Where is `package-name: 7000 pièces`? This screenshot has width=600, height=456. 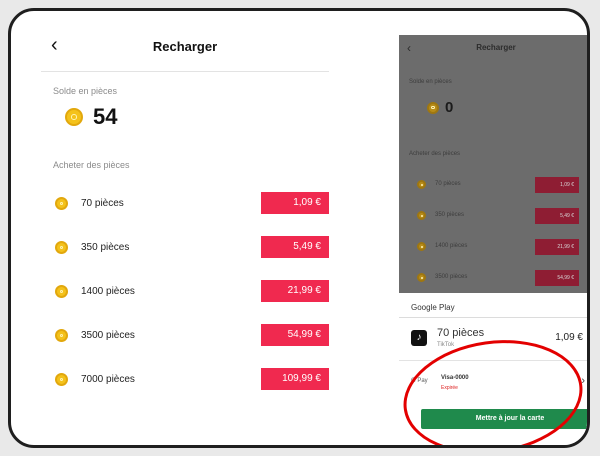
package-name: 7000 pièces is located at coordinates (108, 379).